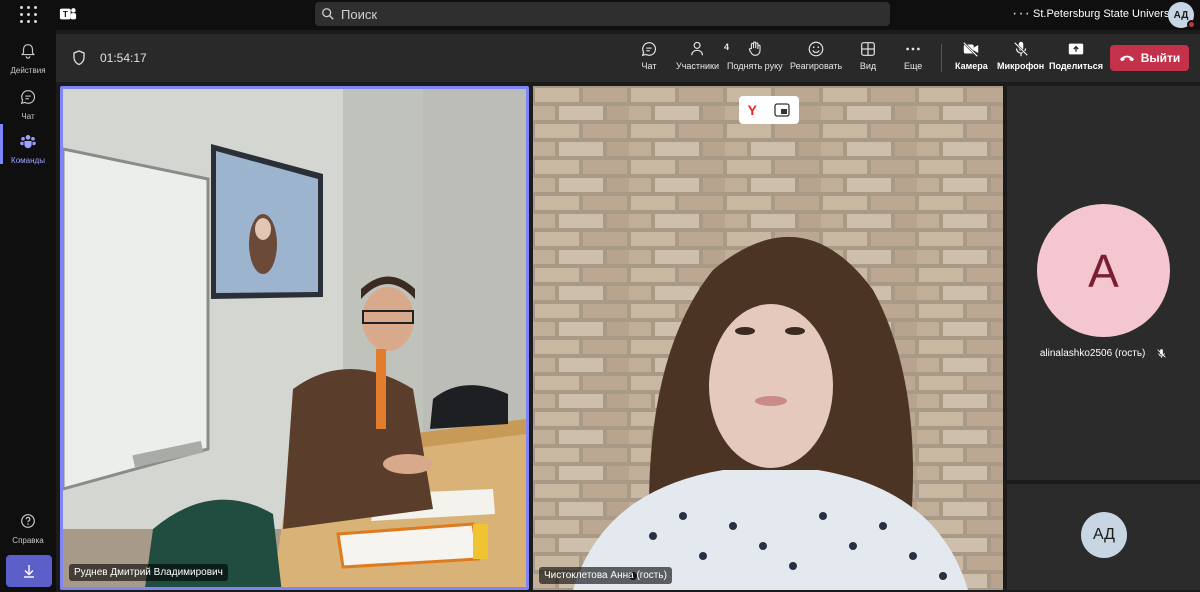 This screenshot has width=1200, height=592. Describe the element at coordinates (769, 110) in the screenshot. I see `browser-overlay-toolbar: Y` at that location.